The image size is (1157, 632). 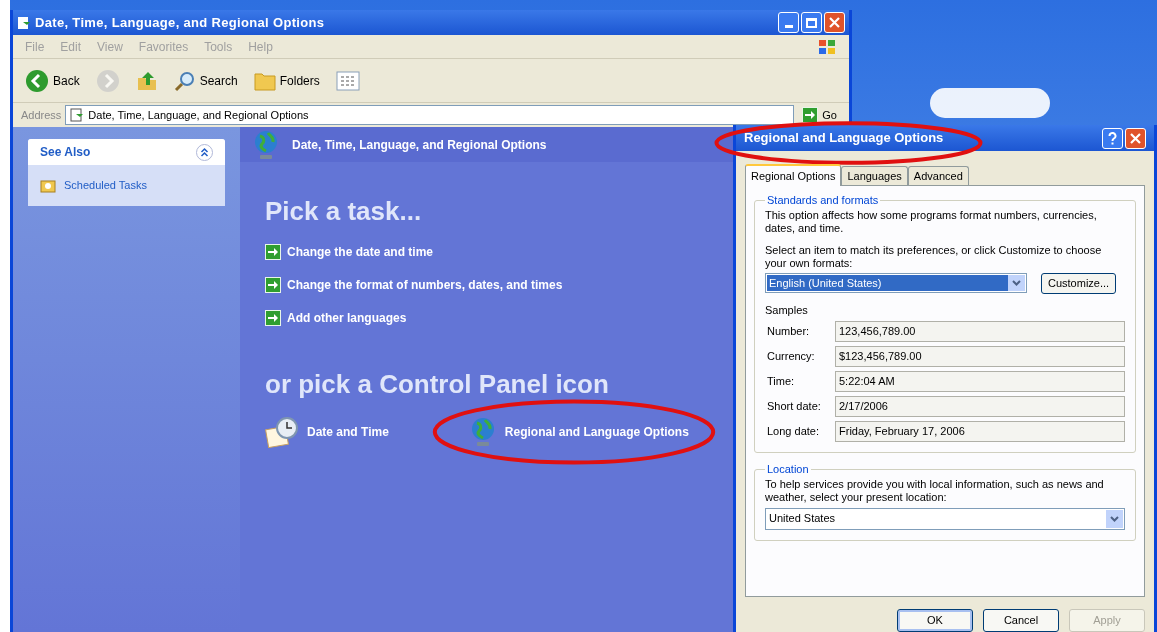 What do you see at coordinates (787, 310) in the screenshot?
I see `samples-label: Samples` at bounding box center [787, 310].